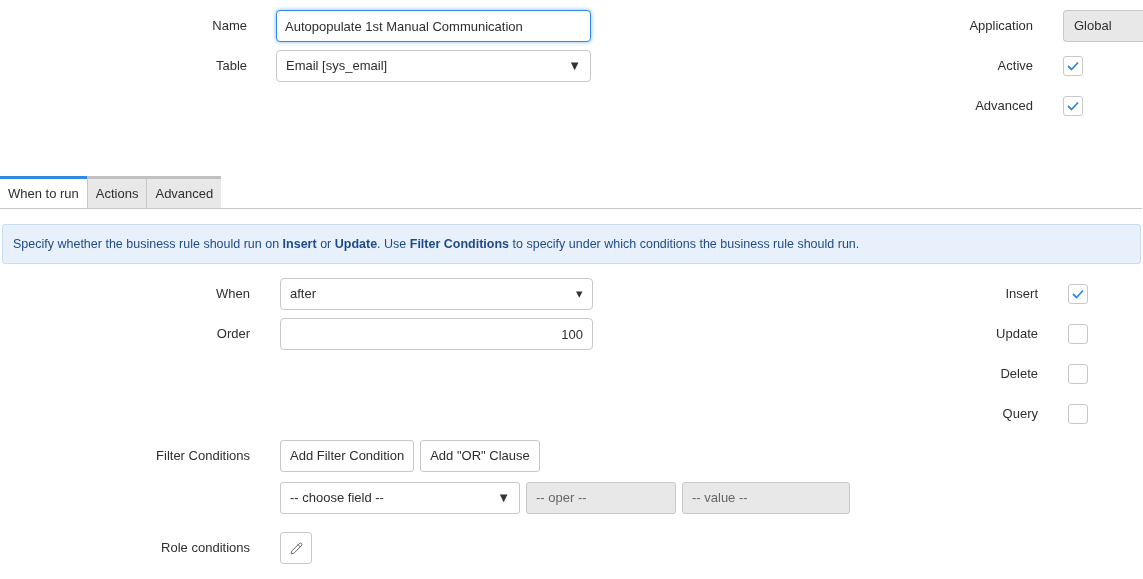 The height and width of the screenshot is (579, 1143). What do you see at coordinates (232, 334) in the screenshot?
I see `field-label: Order` at bounding box center [232, 334].